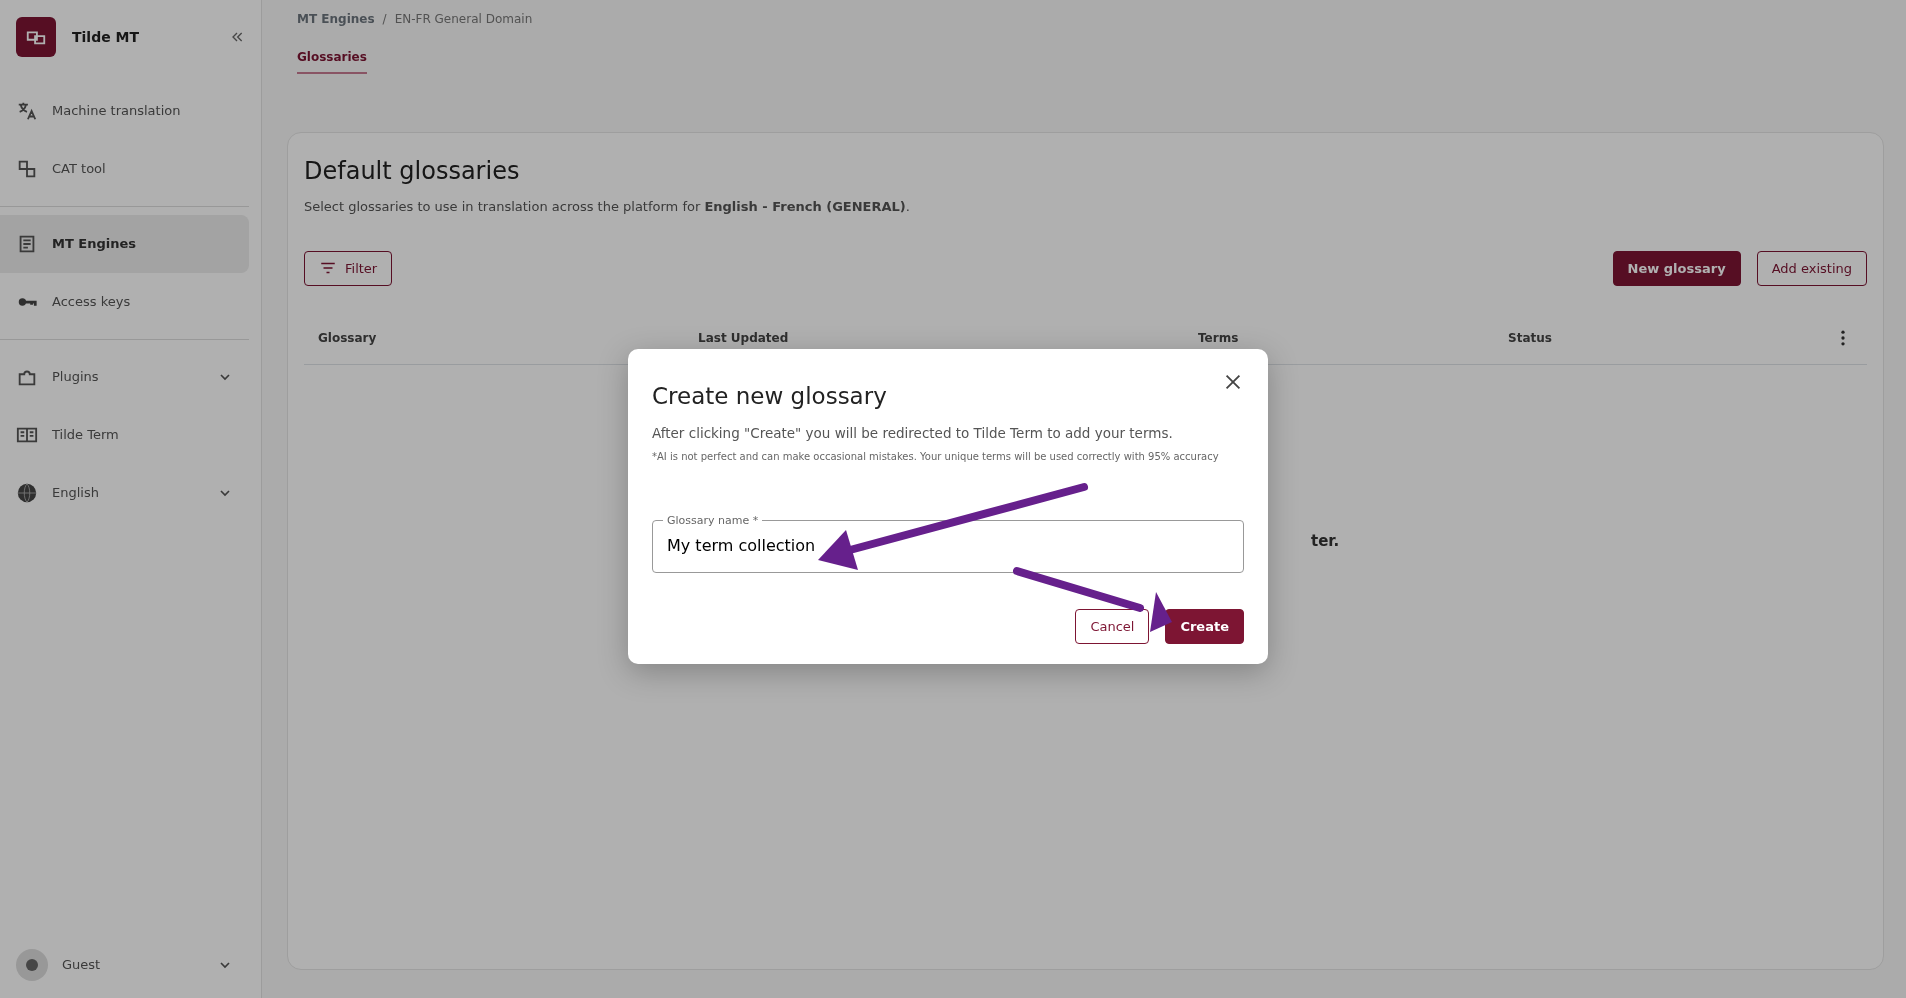 Image resolution: width=1906 pixels, height=998 pixels. I want to click on cancel-button: Cancel, so click(1112, 626).